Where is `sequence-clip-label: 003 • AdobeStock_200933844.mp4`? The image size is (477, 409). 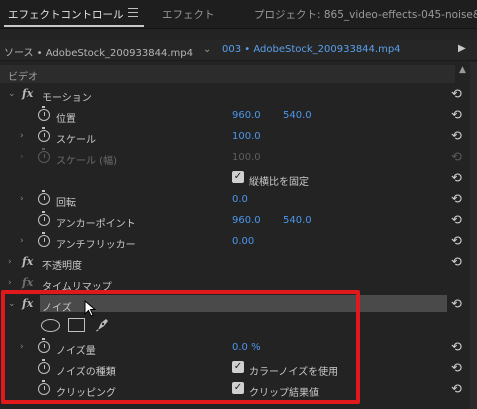 sequence-clip-label: 003 • AdobeStock_200933844.mp4 is located at coordinates (311, 49).